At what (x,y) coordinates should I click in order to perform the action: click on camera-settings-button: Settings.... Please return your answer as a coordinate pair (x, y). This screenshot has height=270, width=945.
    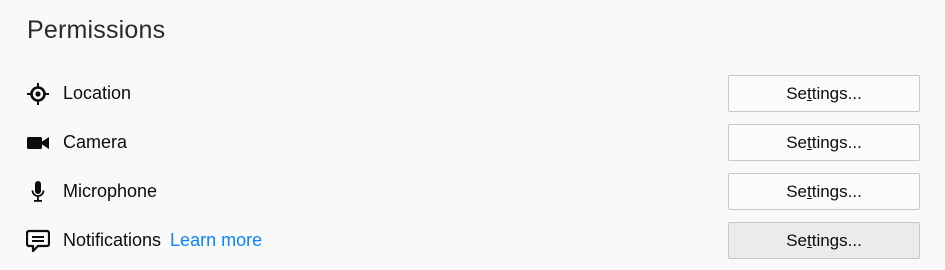
    Looking at the image, I should click on (824, 142).